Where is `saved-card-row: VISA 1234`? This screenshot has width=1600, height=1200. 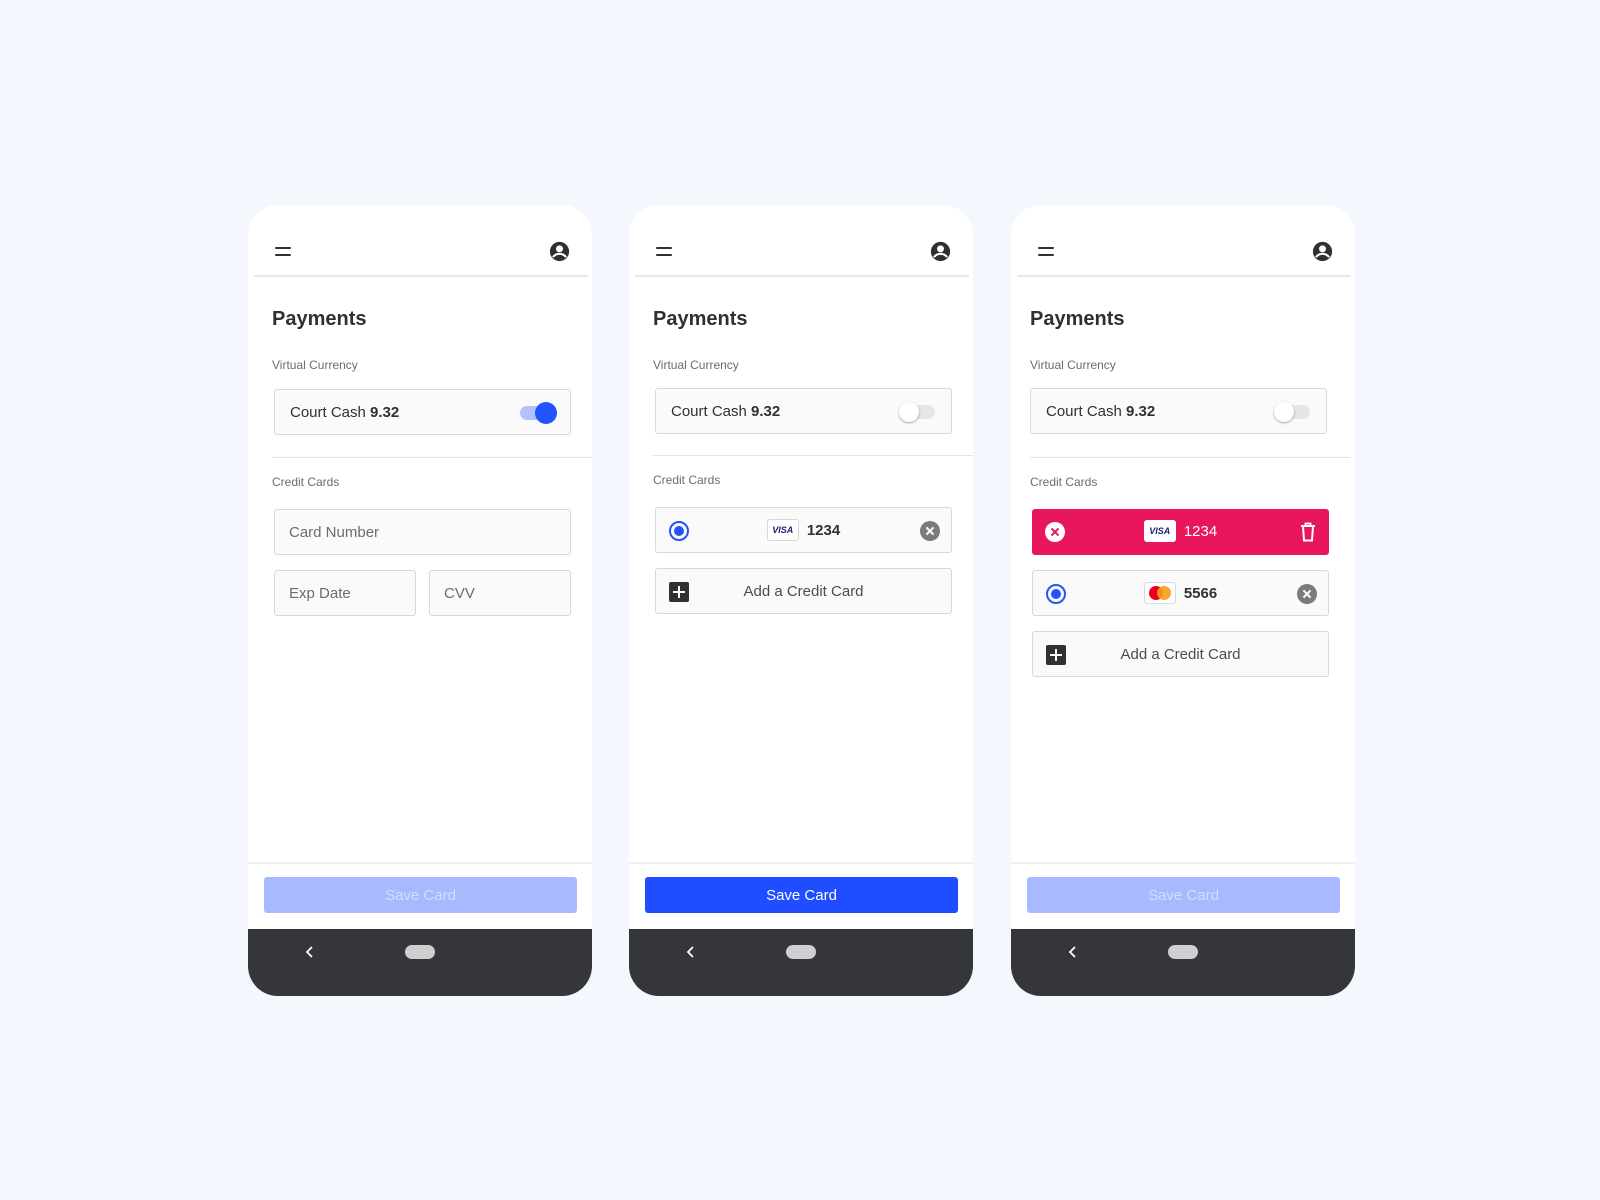 saved-card-row: VISA 1234 is located at coordinates (803, 530).